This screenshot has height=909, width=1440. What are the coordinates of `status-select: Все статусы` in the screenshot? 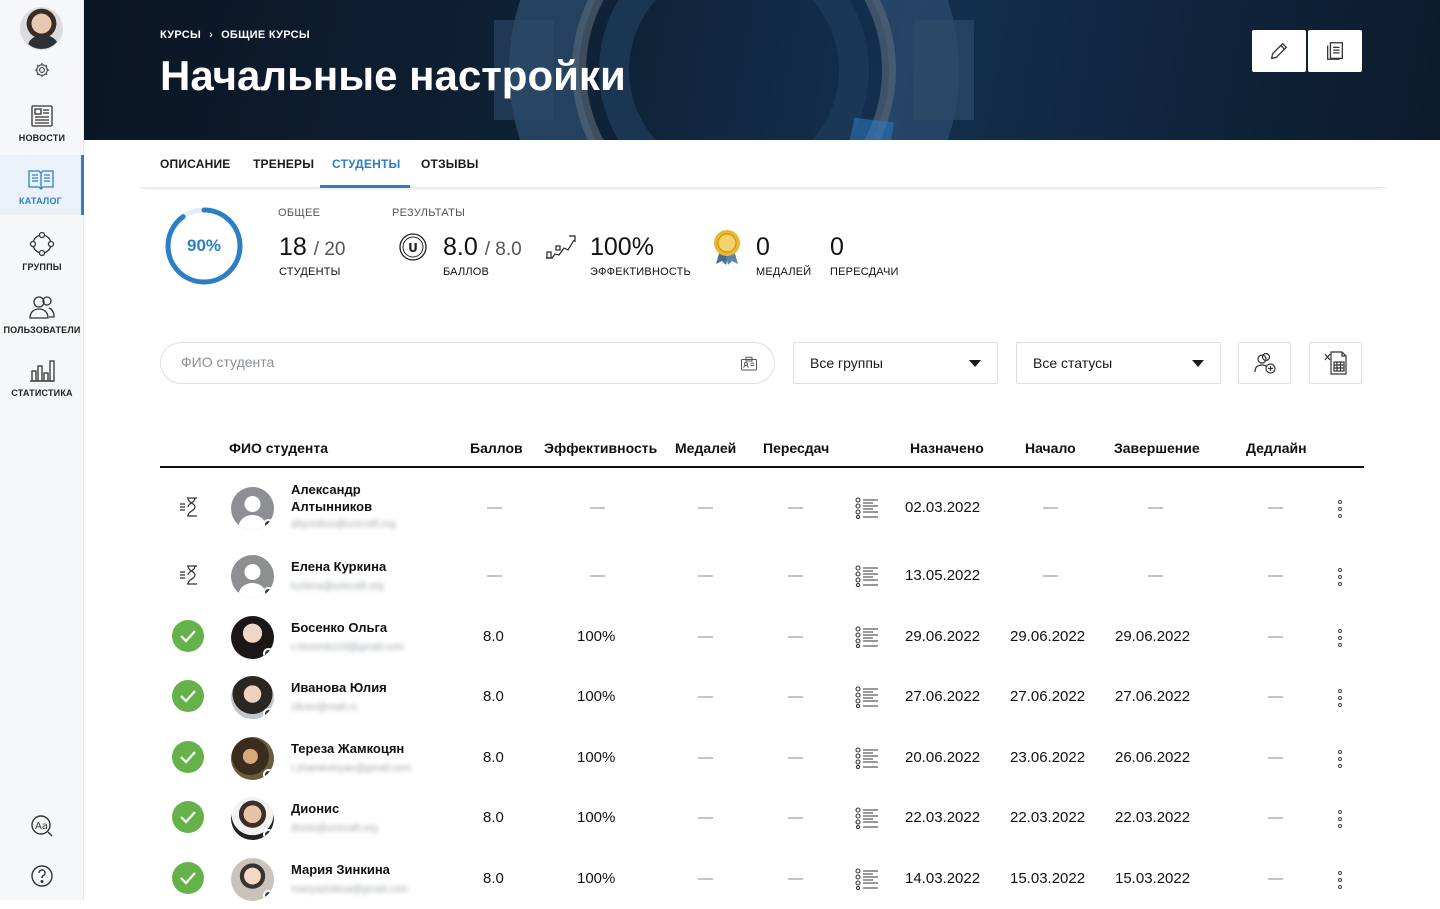 It's located at (1118, 363).